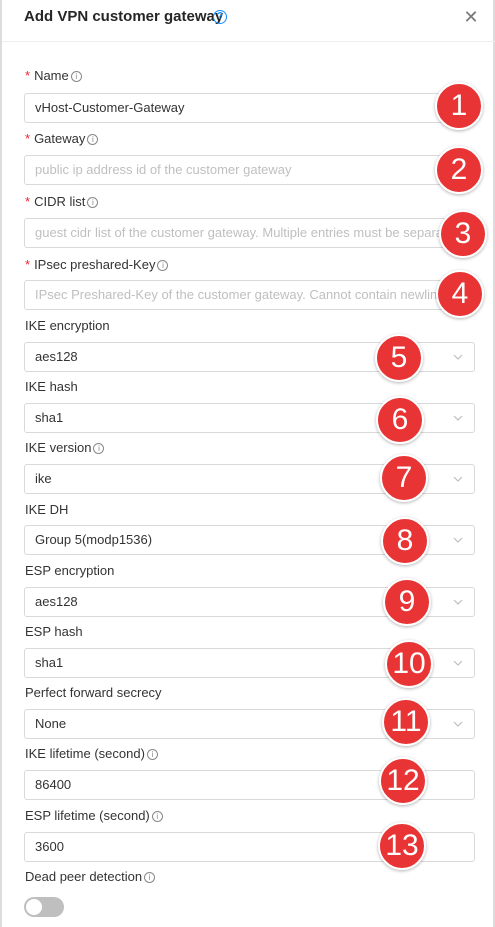 This screenshot has height=927, width=495. What do you see at coordinates (58, 447) in the screenshot?
I see `ike-version-label-text: IKE version` at bounding box center [58, 447].